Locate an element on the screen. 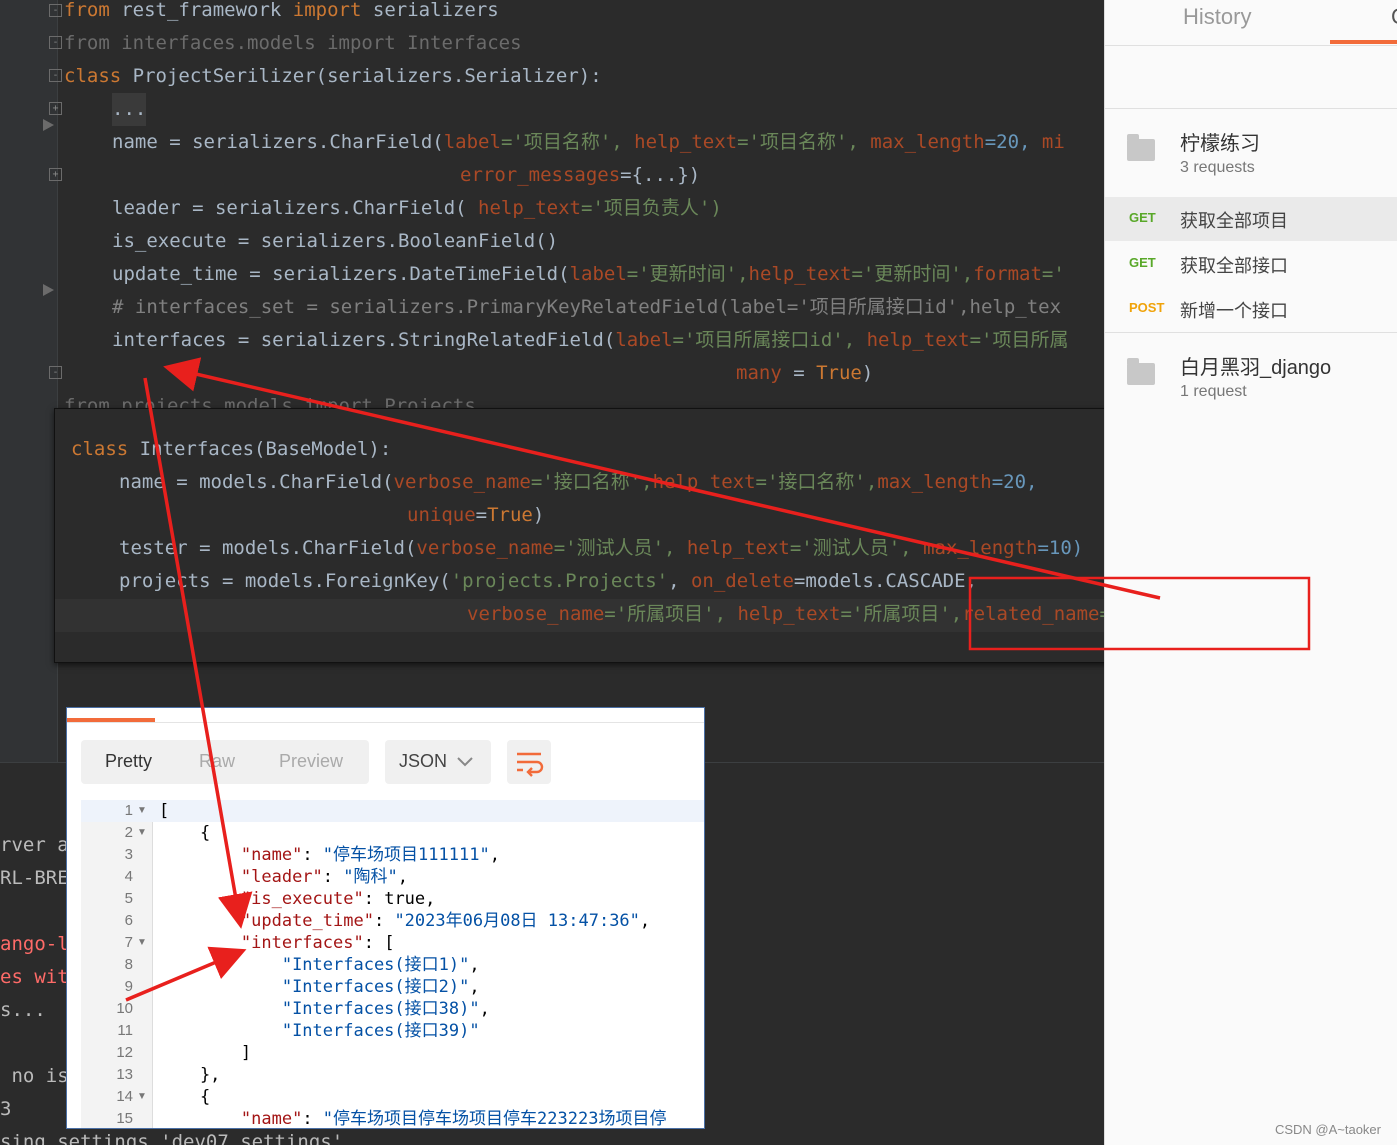 The image size is (1397, 1145). line-number: 10 is located at coordinates (124, 1008).